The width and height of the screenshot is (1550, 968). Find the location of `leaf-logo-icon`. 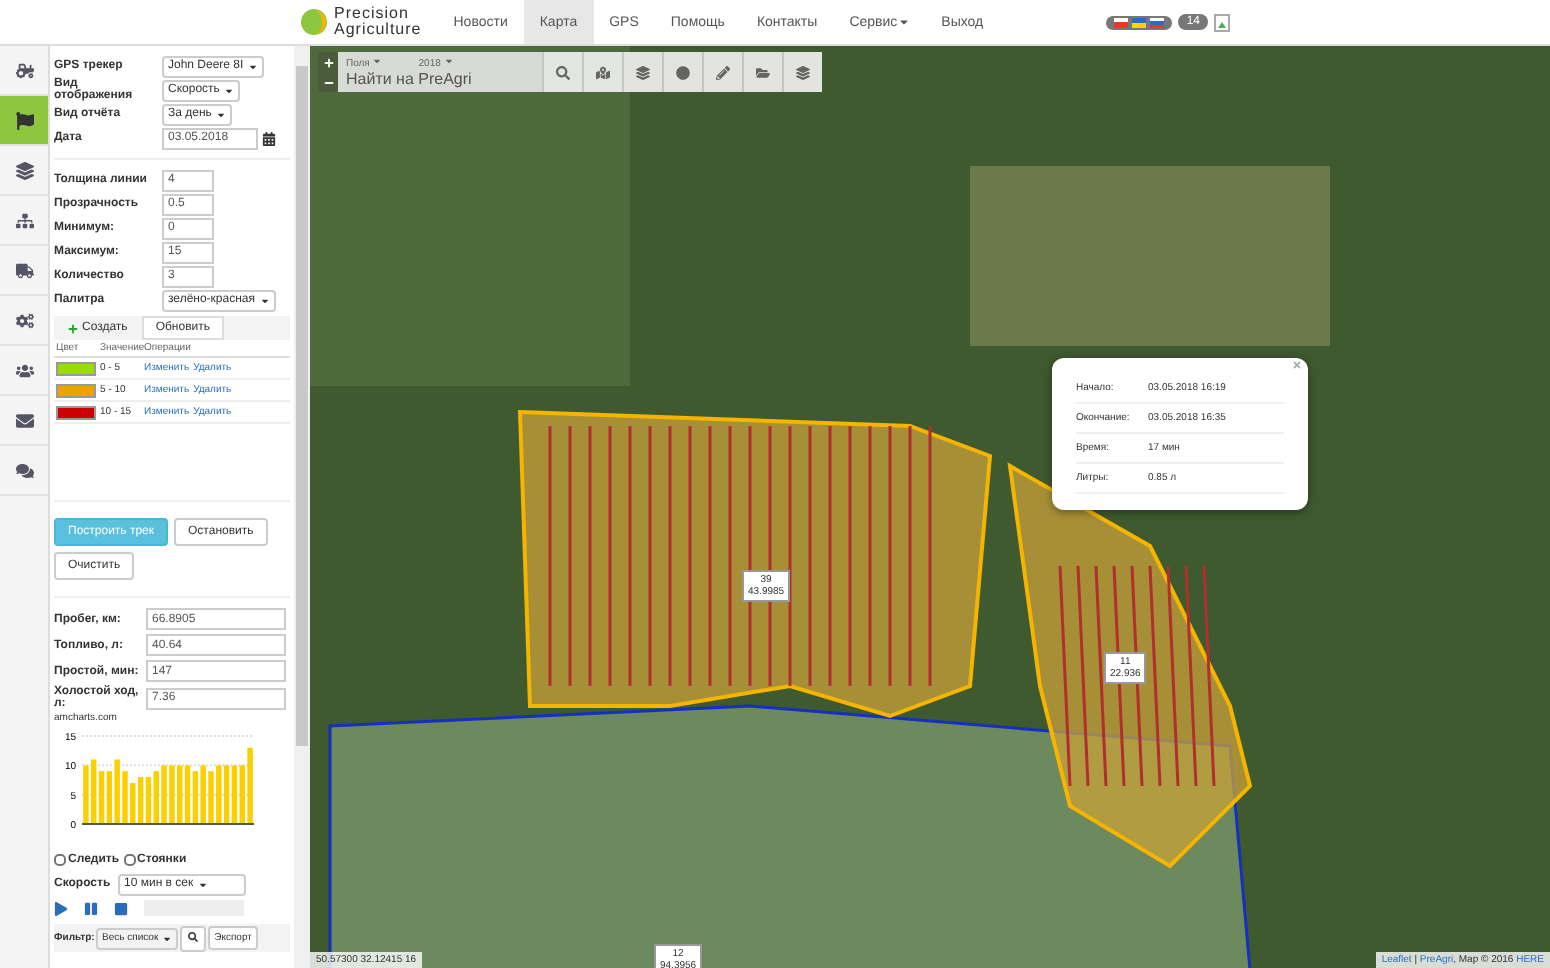

leaf-logo-icon is located at coordinates (314, 22).